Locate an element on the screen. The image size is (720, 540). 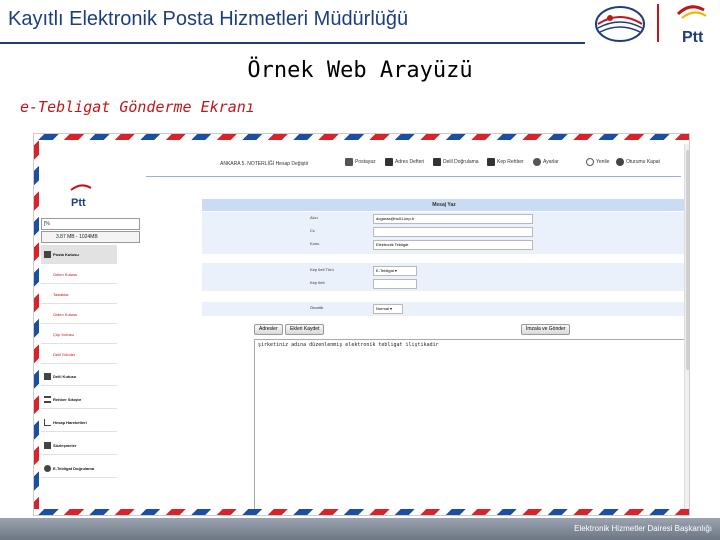
seal-icon is located at coordinates (47, 468).